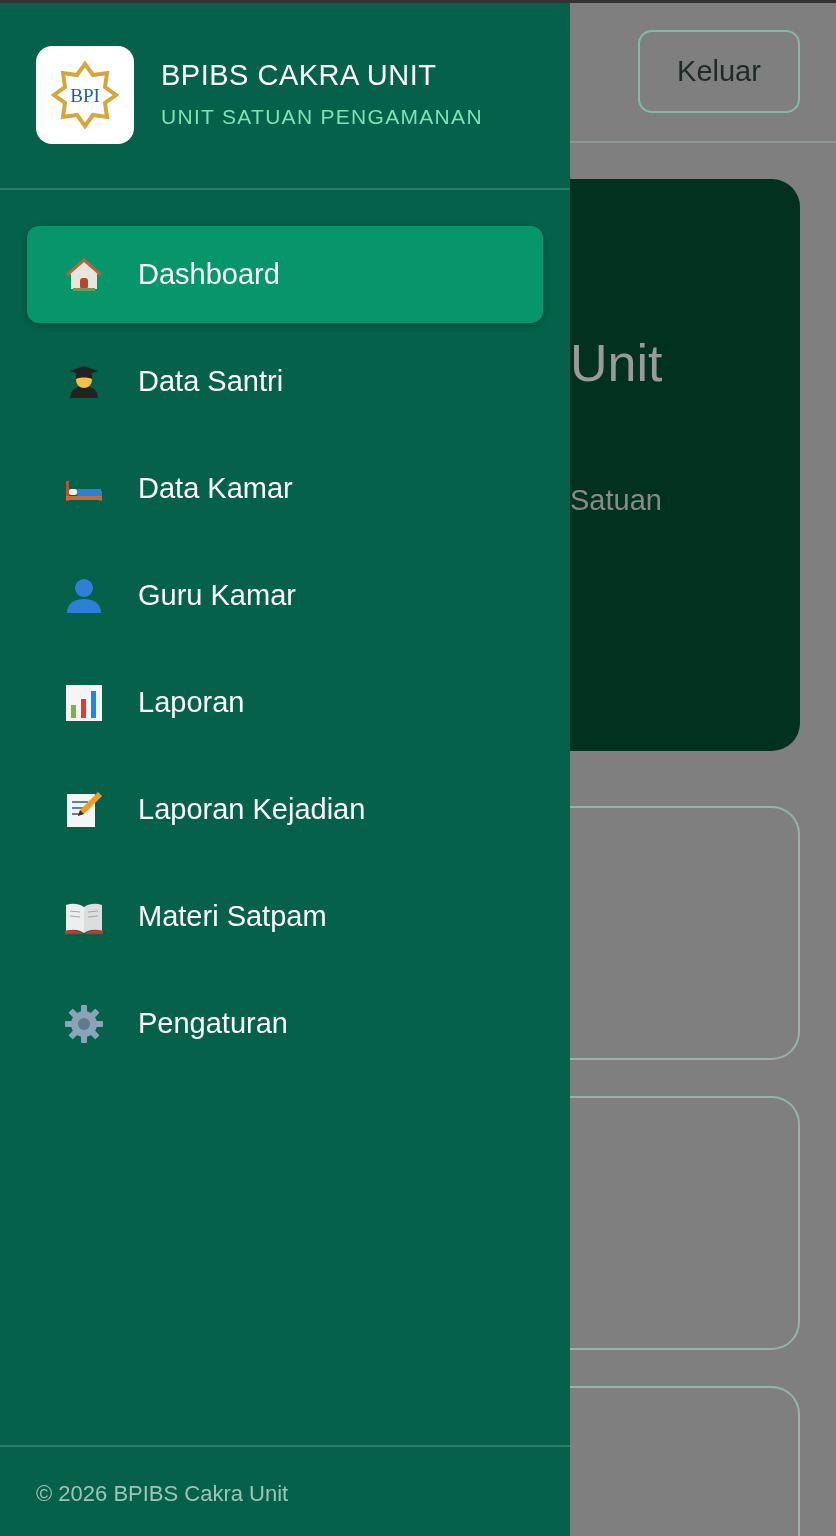  What do you see at coordinates (84, 1023) in the screenshot?
I see `gear-icon` at bounding box center [84, 1023].